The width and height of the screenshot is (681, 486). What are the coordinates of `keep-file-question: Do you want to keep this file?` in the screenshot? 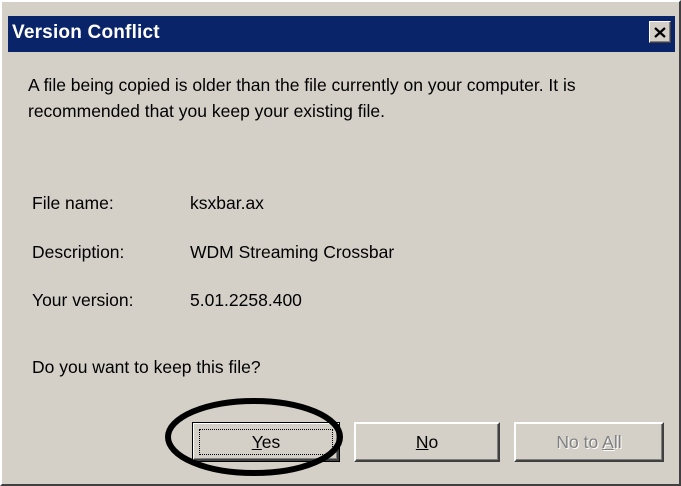 It's located at (146, 367).